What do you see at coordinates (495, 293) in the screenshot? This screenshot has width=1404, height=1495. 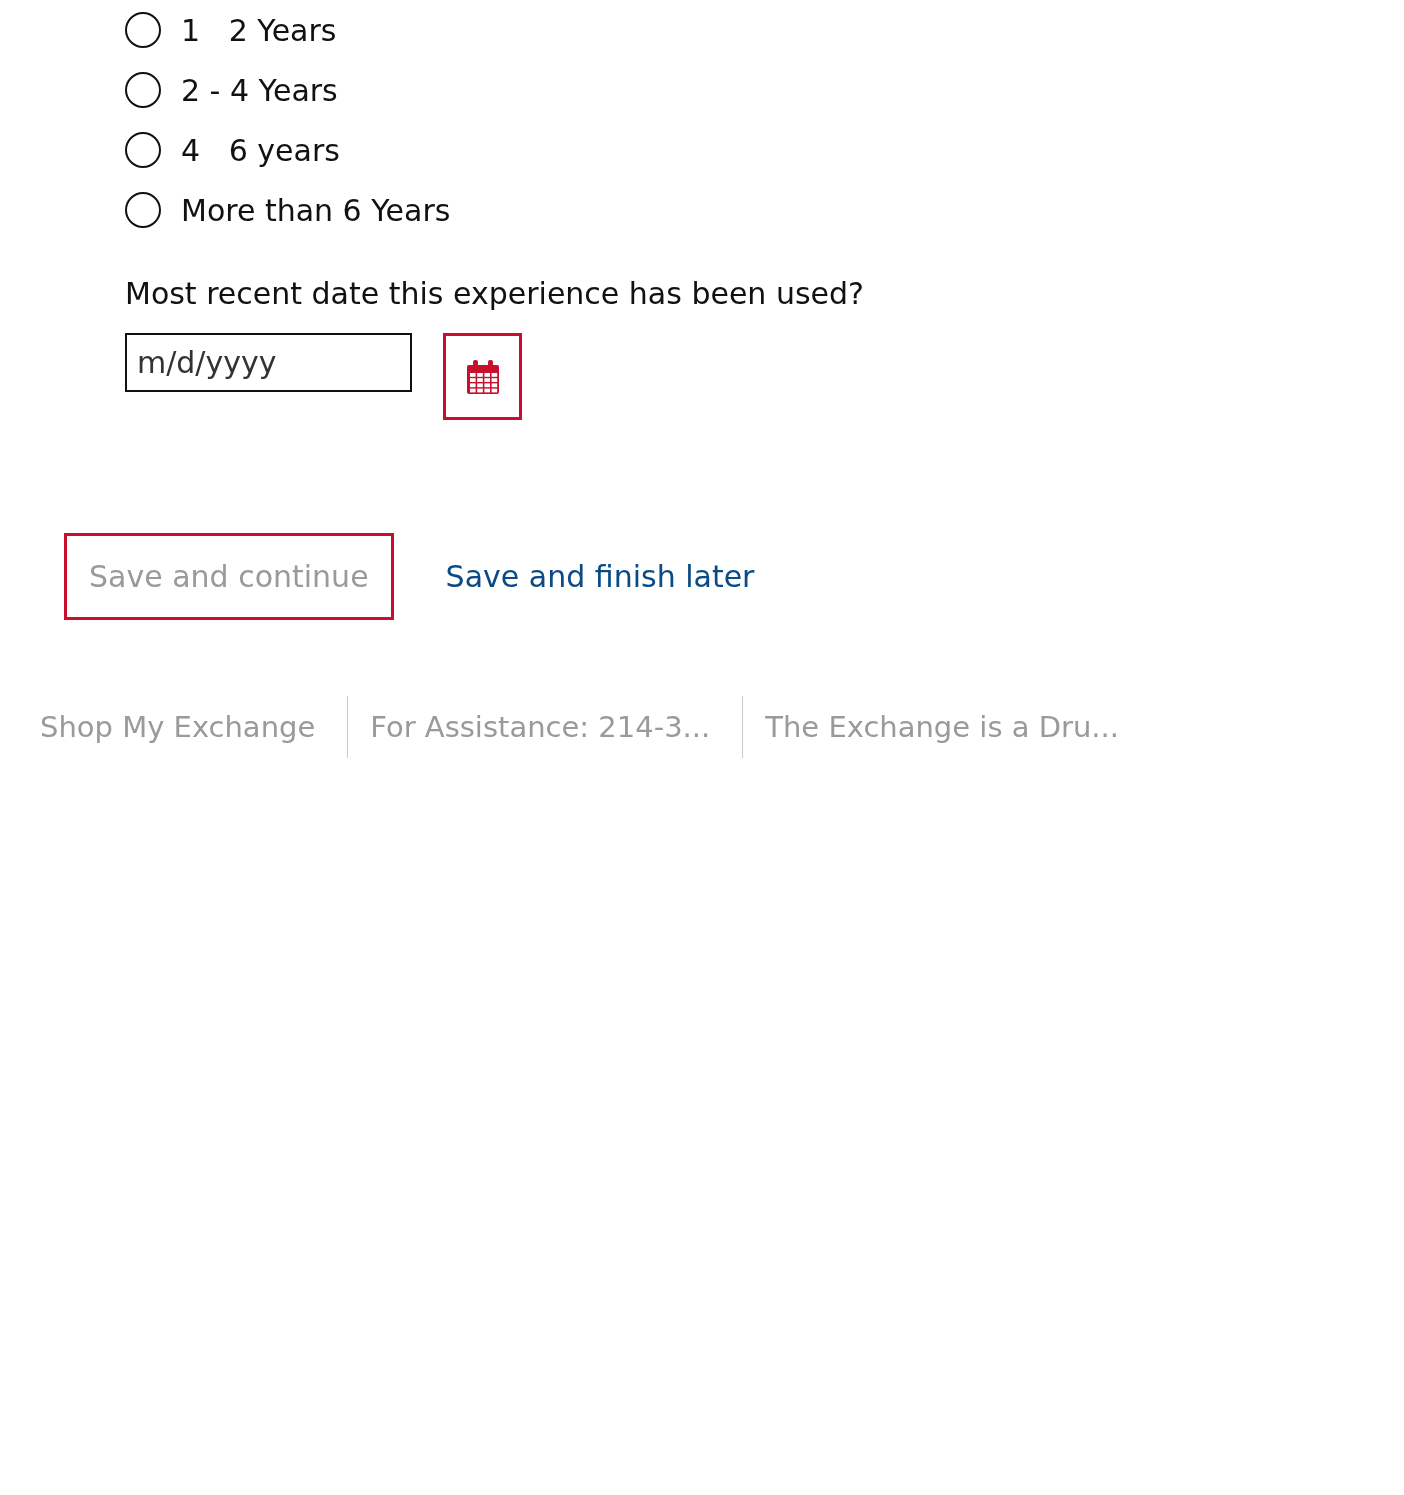 I see `question-label: Most recent date this experience has been used?` at bounding box center [495, 293].